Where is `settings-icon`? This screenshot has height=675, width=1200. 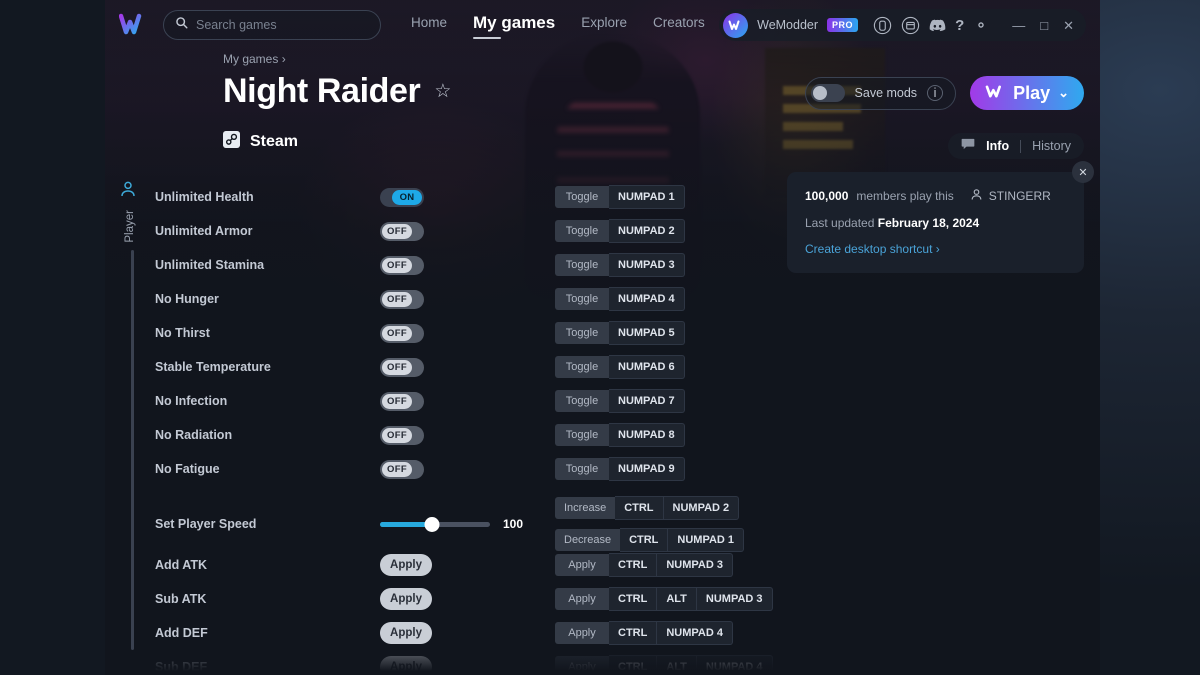 settings-icon is located at coordinates (981, 25).